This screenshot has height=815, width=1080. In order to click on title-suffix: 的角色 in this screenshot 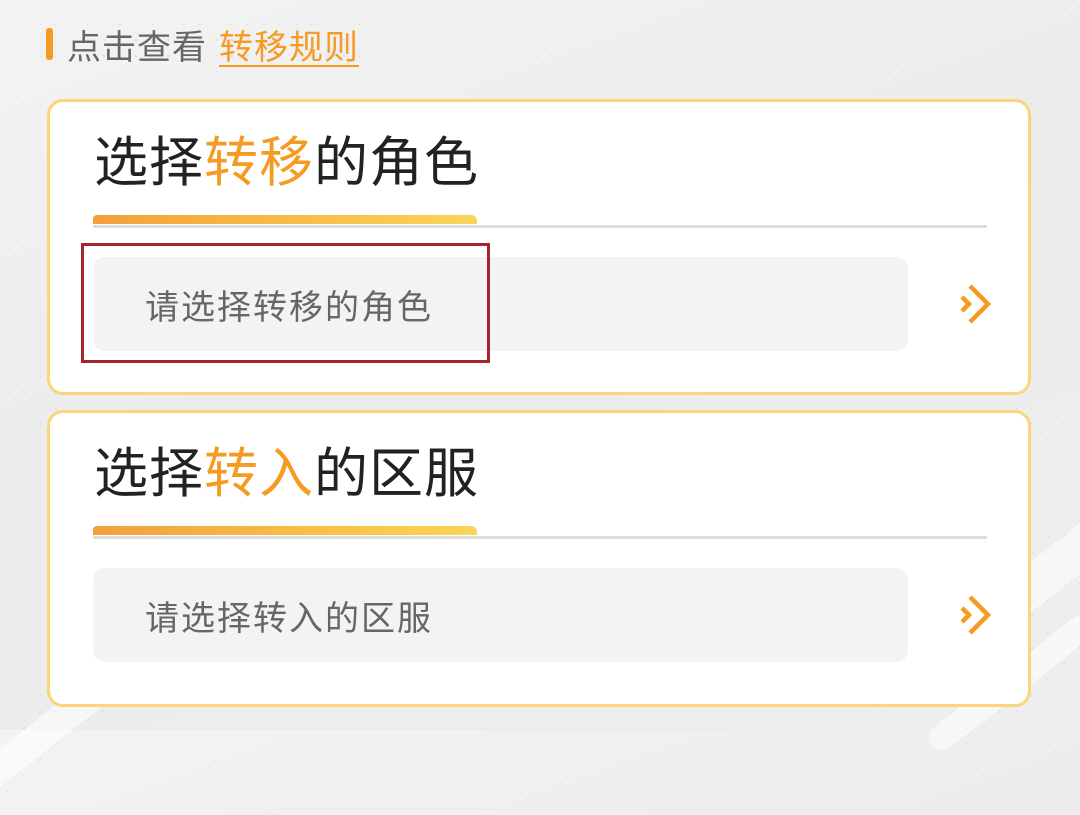, I will do `click(396, 162)`.